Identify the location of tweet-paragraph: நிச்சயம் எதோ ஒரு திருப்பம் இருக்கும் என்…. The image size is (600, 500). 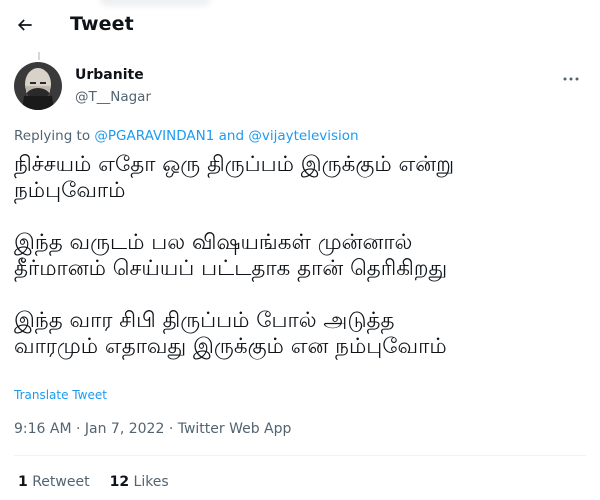
(299, 178).